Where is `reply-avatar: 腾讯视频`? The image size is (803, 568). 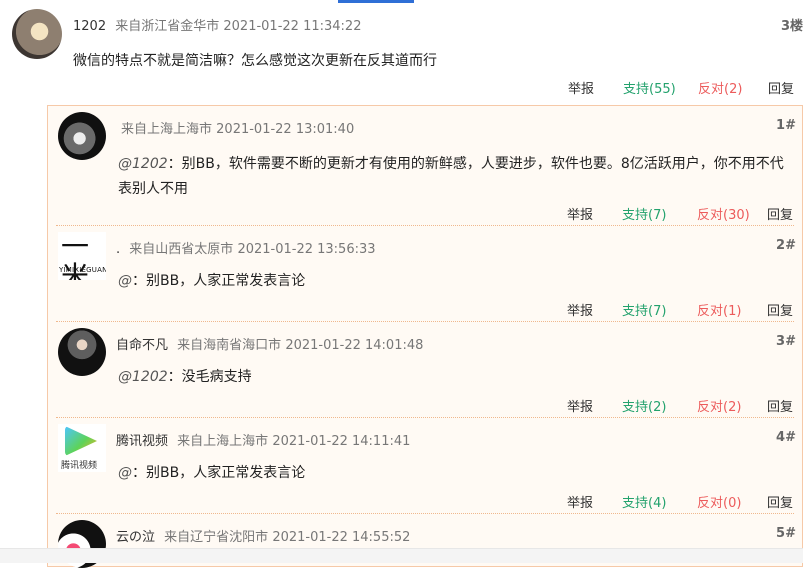
reply-avatar: 腾讯视频 is located at coordinates (82, 448).